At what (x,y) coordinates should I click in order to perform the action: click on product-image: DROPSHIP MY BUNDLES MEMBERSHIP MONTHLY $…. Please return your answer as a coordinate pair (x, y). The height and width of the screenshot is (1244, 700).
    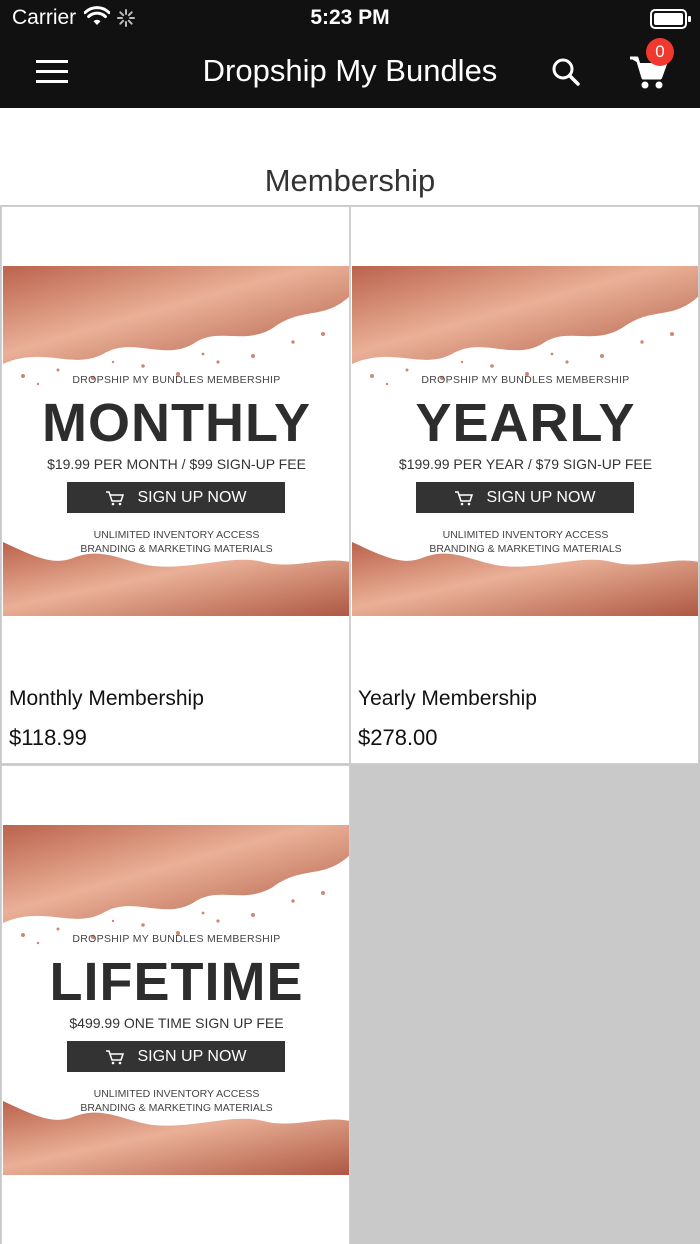
    Looking at the image, I should click on (176, 441).